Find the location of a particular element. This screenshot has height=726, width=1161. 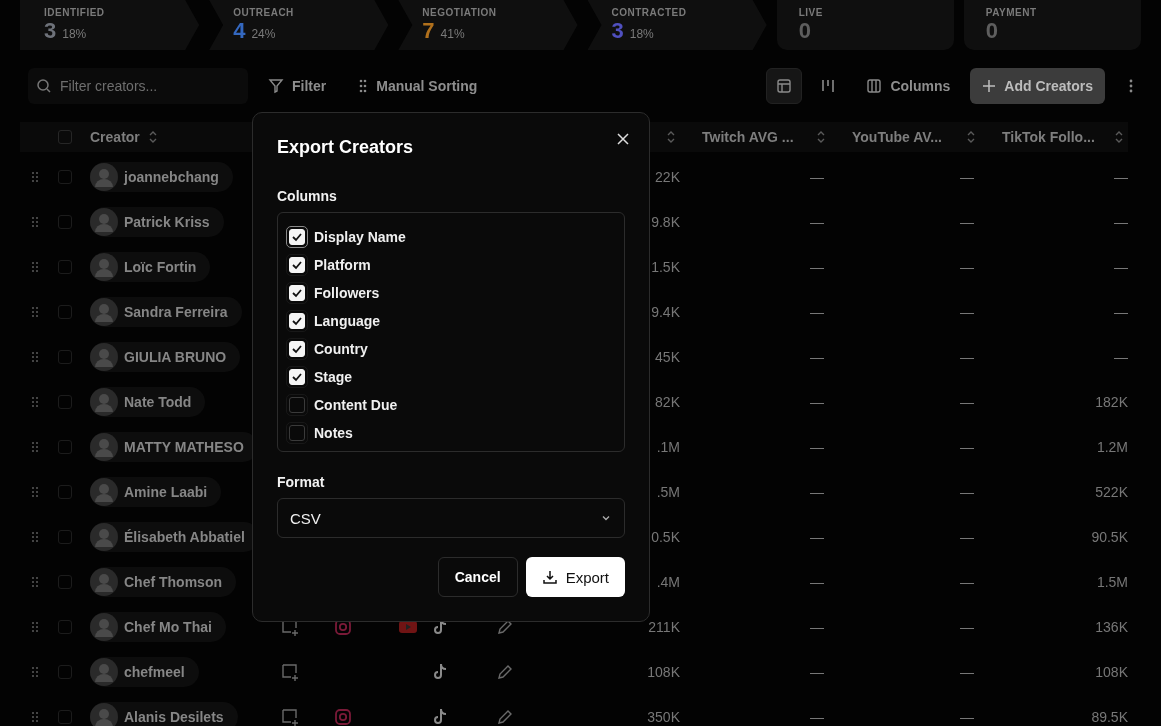

followers-cell: 211K is located at coordinates (664, 626).